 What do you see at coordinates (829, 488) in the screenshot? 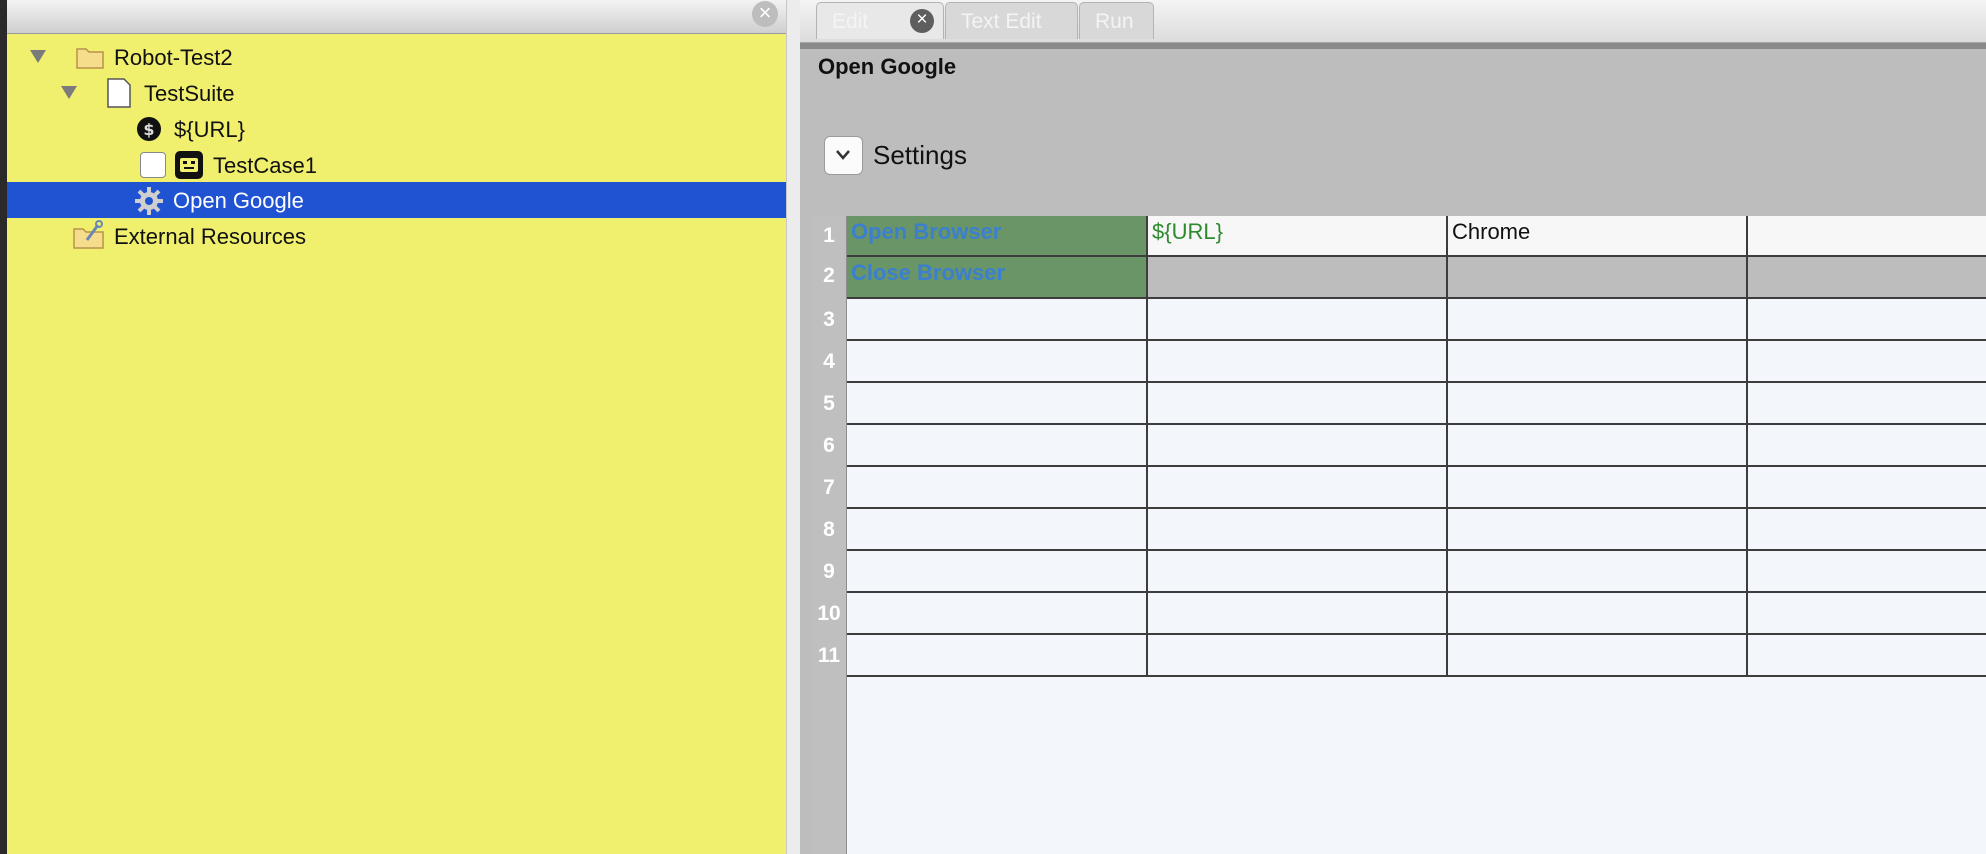
I see `row-number: 7` at bounding box center [829, 488].